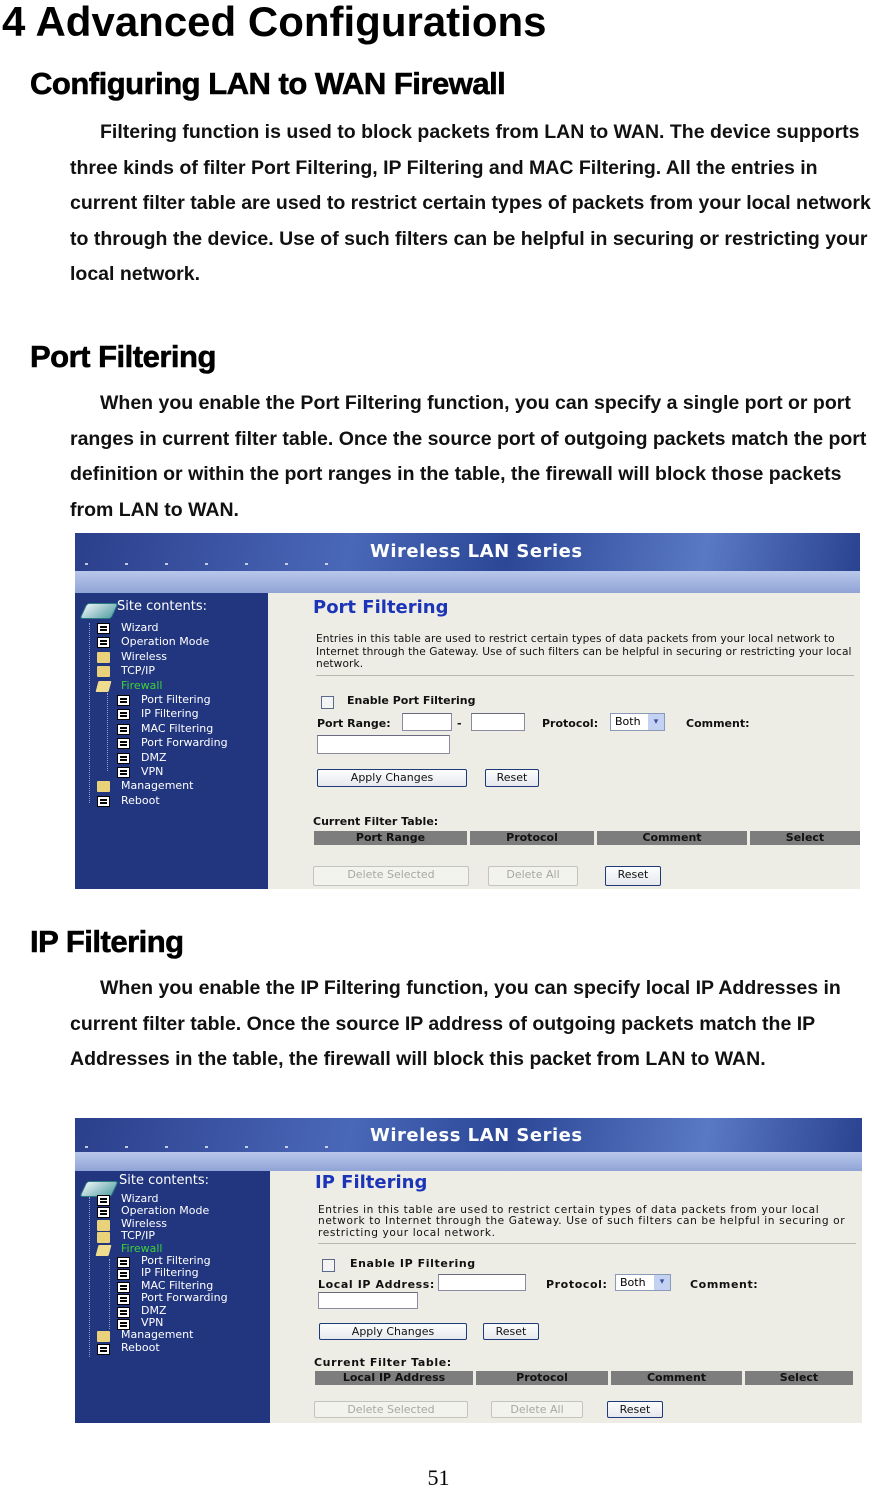 This screenshot has width=877, height=1491. I want to click on router-icon, so click(99, 611).